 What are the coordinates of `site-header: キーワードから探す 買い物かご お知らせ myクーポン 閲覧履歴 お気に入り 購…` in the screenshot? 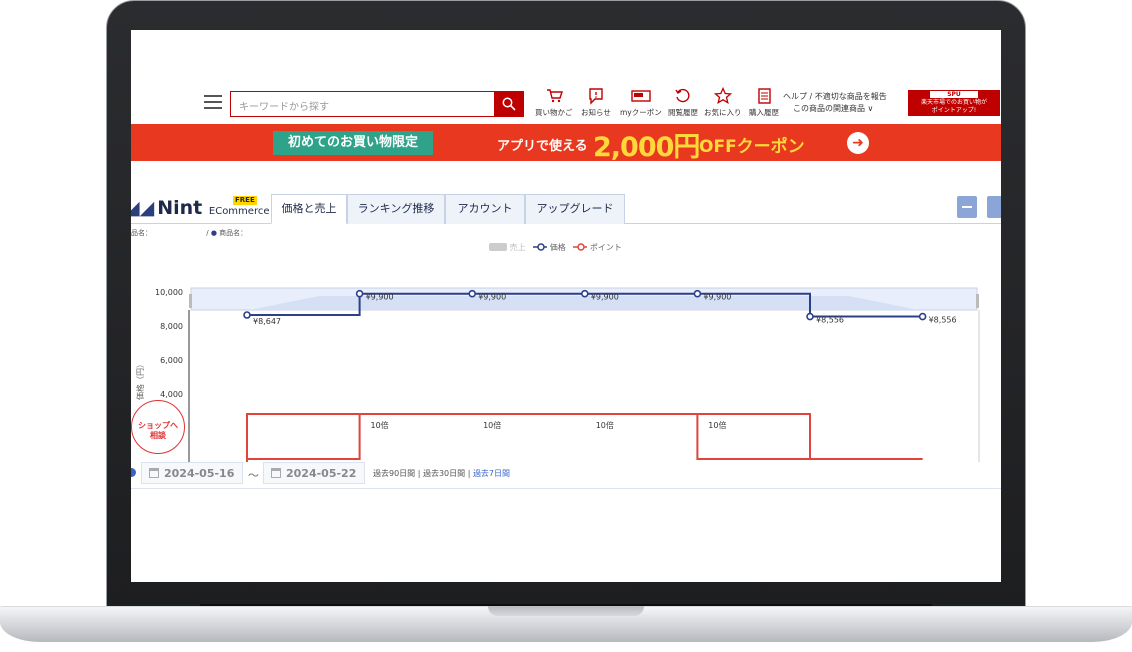 It's located at (566, 104).